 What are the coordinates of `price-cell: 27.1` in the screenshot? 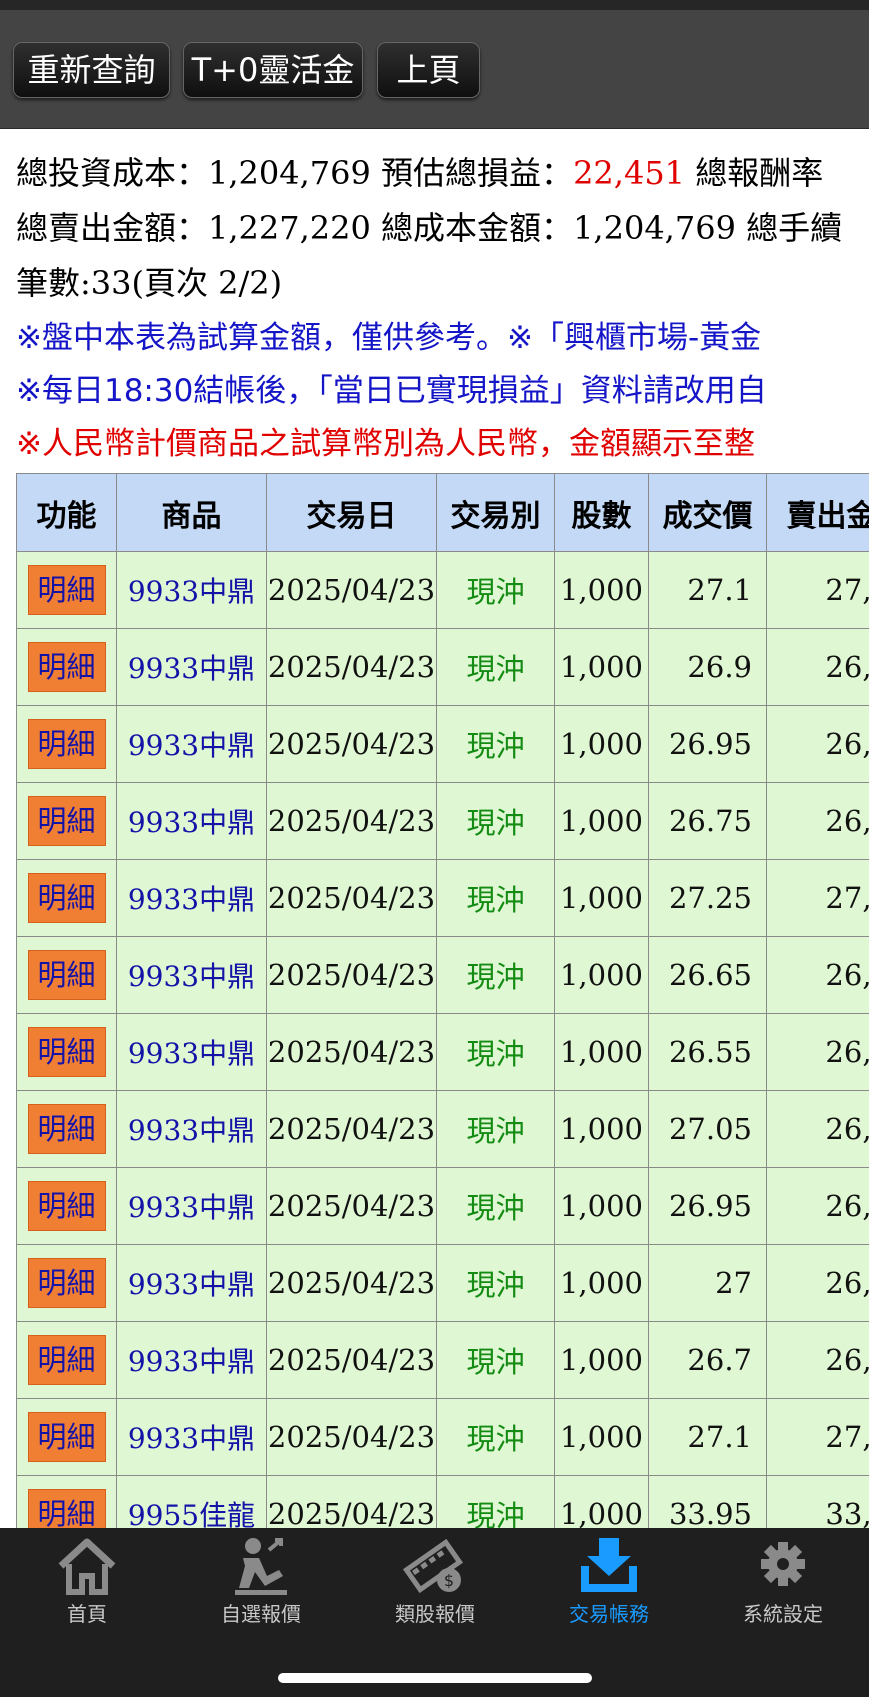 It's located at (707, 590).